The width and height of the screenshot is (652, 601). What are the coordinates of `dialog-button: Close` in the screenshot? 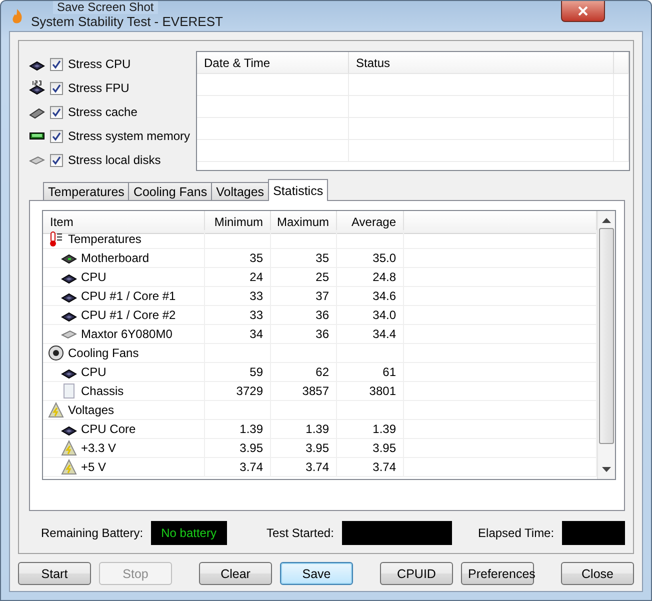 It's located at (597, 573).